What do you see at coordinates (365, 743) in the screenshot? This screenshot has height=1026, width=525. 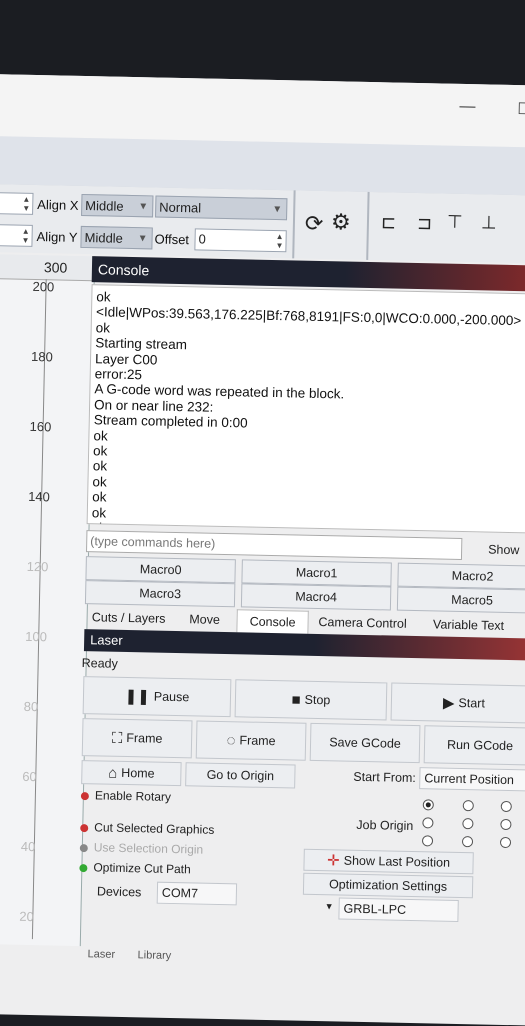 I see `save-gcode-button: Save GCode` at bounding box center [365, 743].